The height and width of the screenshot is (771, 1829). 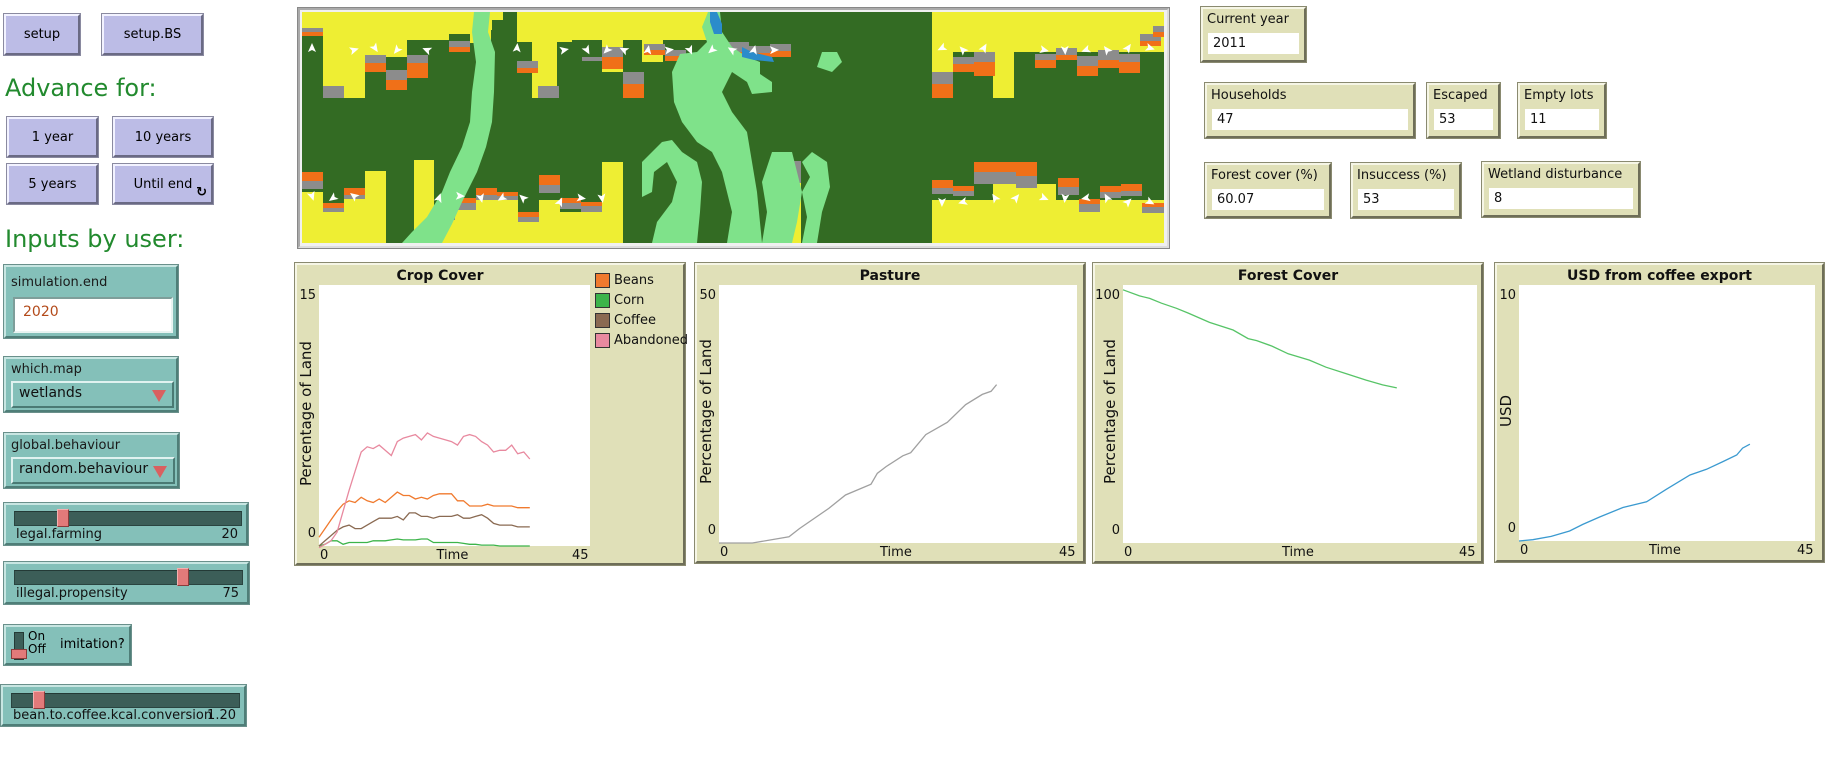 What do you see at coordinates (1310, 110) in the screenshot?
I see `households-monitor: Households 47` at bounding box center [1310, 110].